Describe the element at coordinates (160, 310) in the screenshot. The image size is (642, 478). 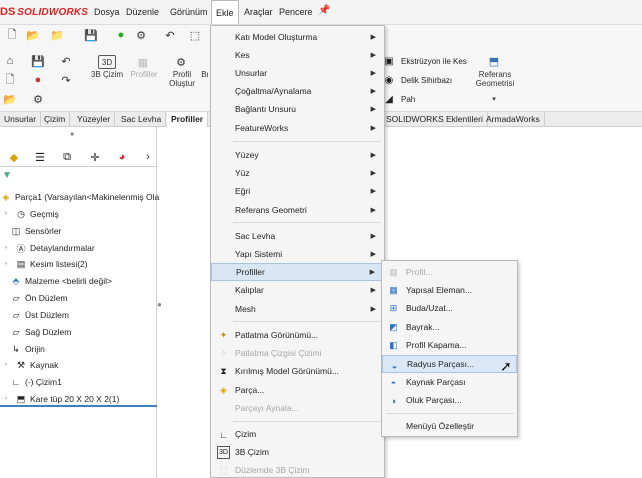
I see `panel-splitter: ●` at that location.